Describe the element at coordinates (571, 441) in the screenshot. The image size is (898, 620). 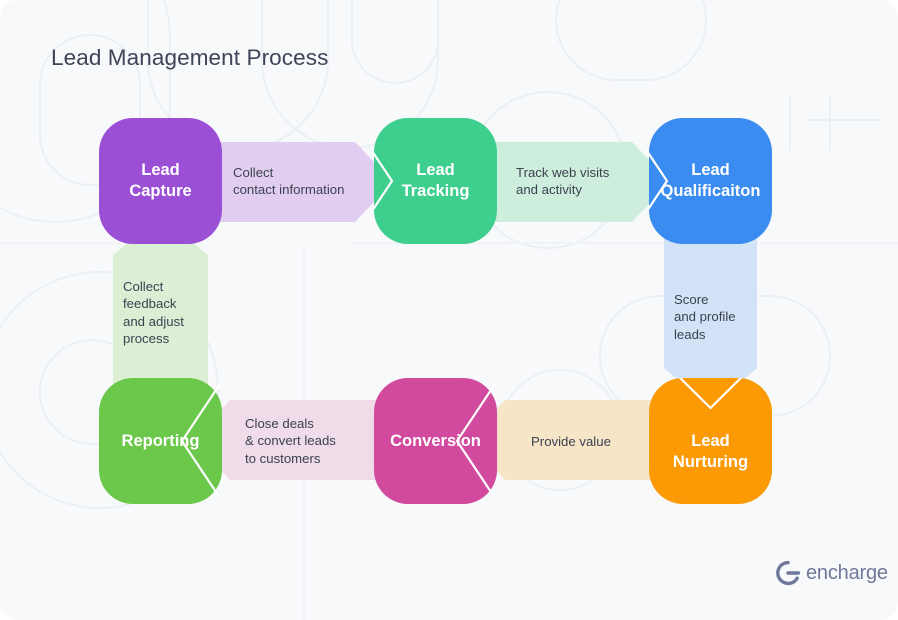
I see `band-label-provide-value: Provide value` at that location.